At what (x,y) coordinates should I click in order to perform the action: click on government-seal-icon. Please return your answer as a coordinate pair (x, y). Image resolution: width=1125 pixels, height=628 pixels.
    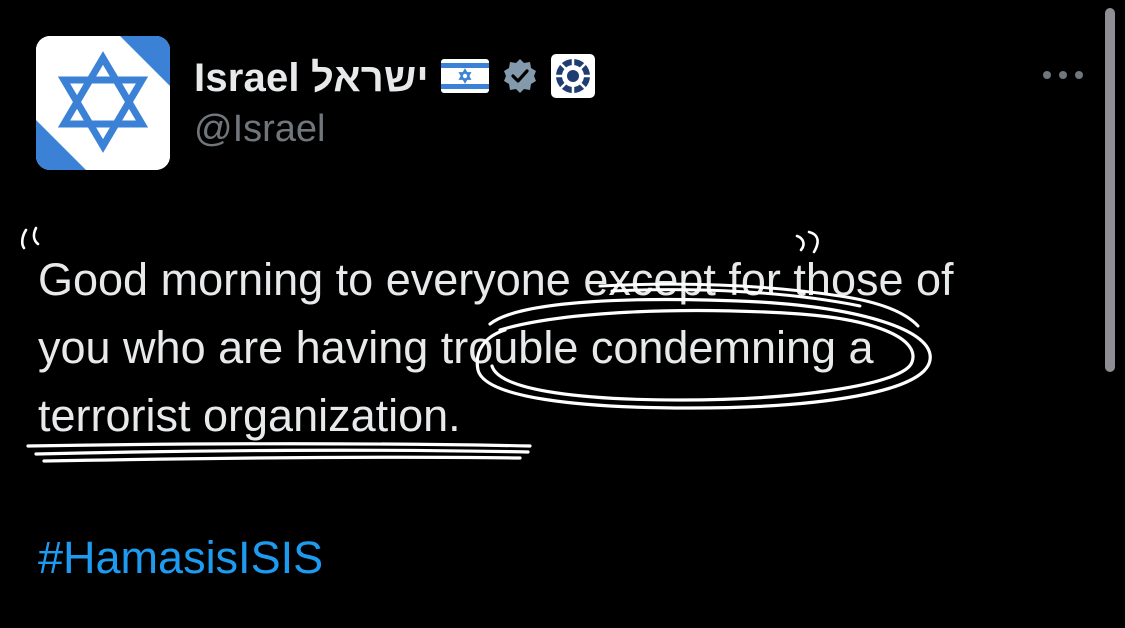
    Looking at the image, I should click on (572, 78).